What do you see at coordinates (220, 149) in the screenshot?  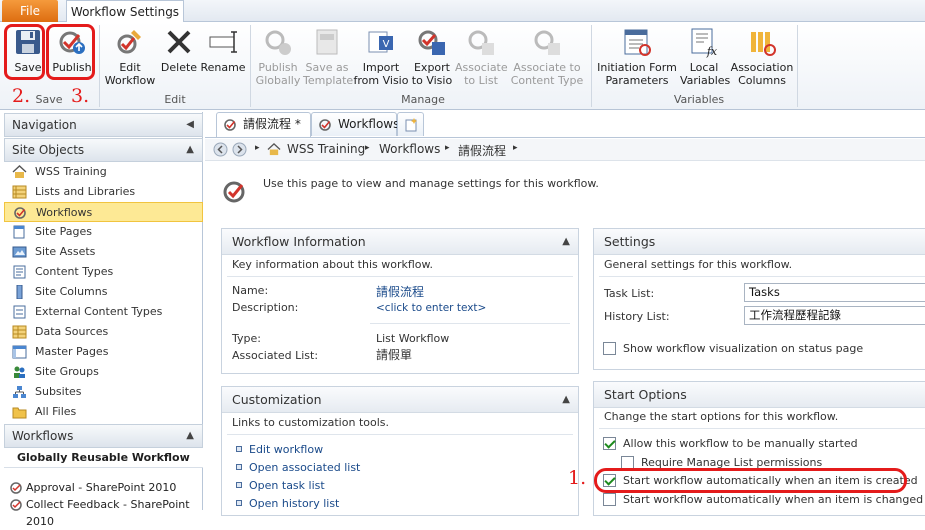 I see `back-icon` at bounding box center [220, 149].